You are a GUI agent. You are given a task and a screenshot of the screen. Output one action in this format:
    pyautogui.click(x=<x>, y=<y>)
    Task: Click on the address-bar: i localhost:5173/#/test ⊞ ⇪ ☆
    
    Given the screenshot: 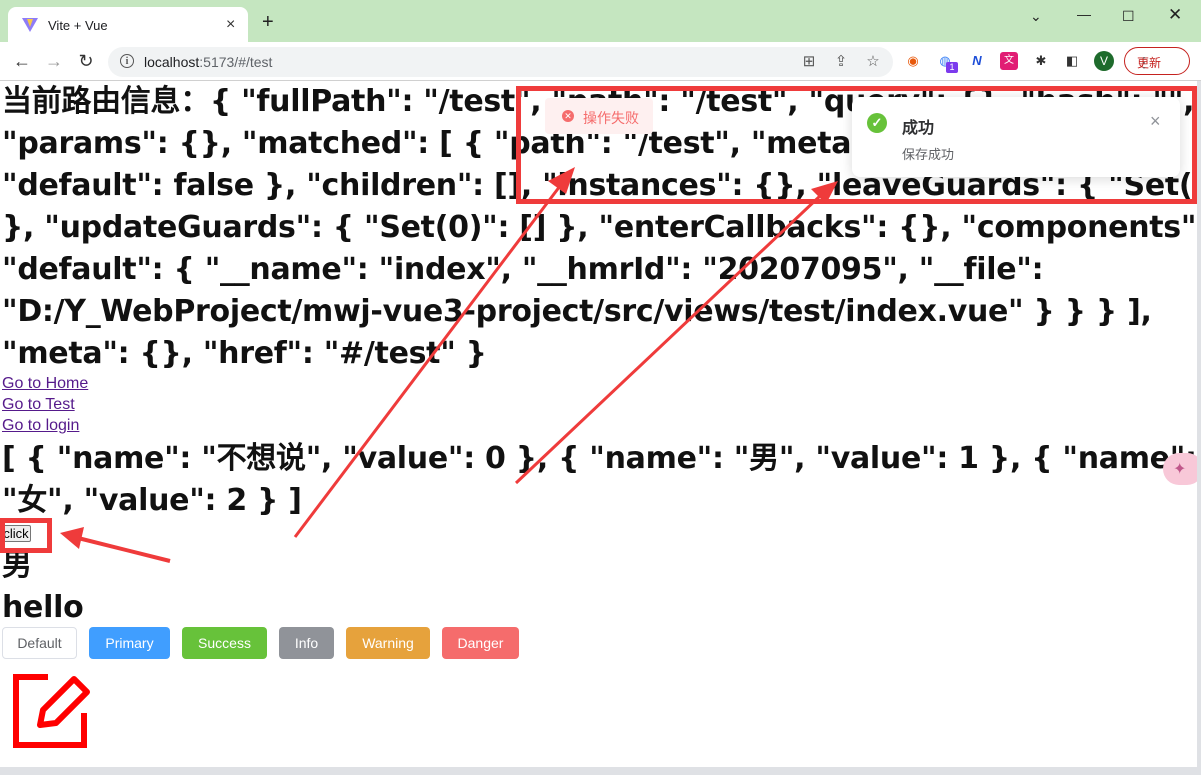 What is the action you would take?
    pyautogui.click(x=500, y=62)
    